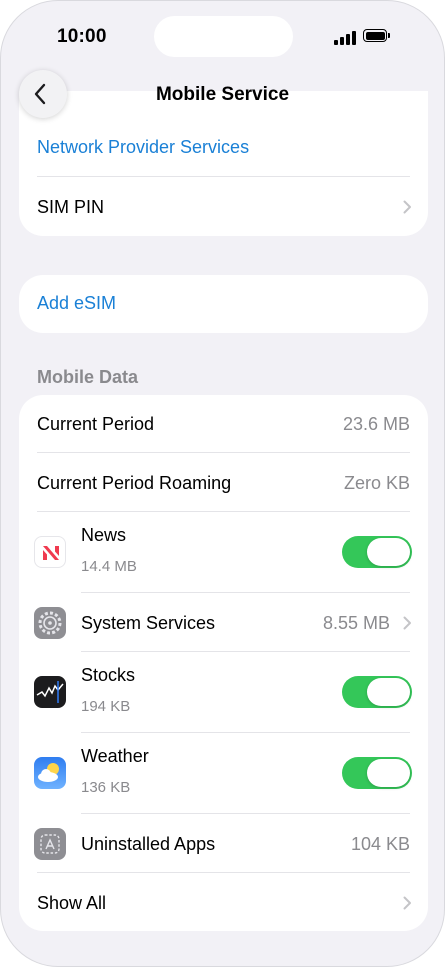 Image resolution: width=445 pixels, height=967 pixels. I want to click on current-period-roaming-row: Current Period Roaming Zero KB, so click(223, 482).